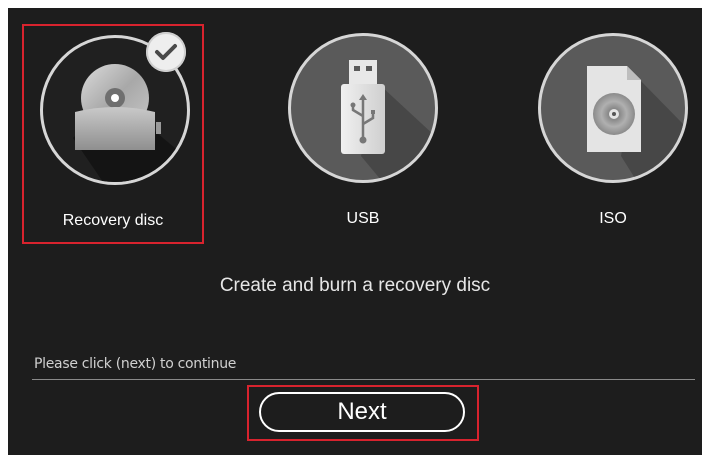 The width and height of the screenshot is (710, 455). I want to click on next-button-highlight: Next, so click(363, 413).